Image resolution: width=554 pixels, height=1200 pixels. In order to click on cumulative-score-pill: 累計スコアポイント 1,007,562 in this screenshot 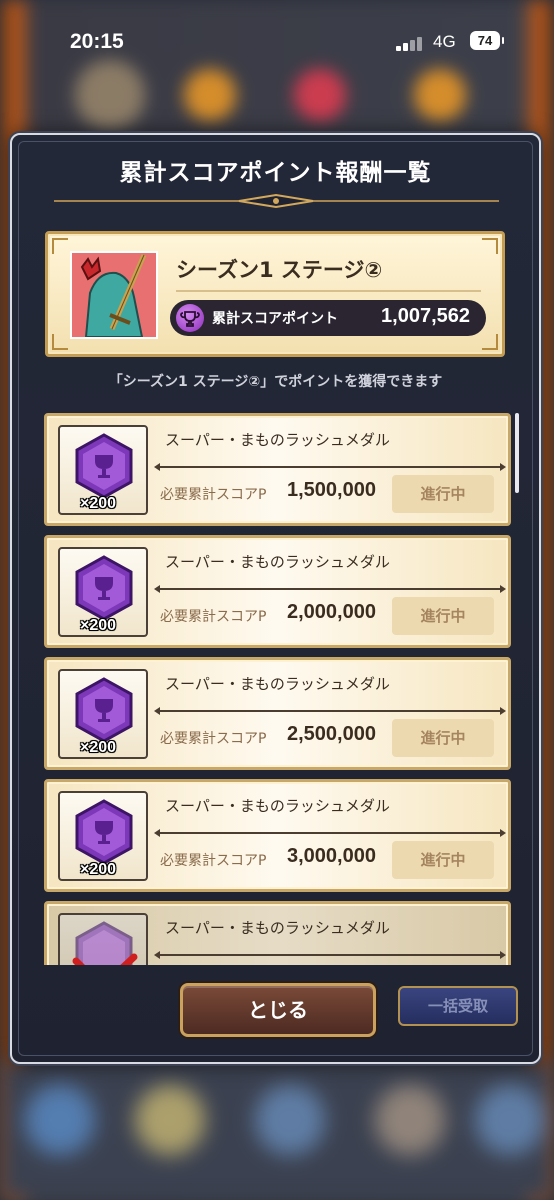, I will do `click(328, 318)`.